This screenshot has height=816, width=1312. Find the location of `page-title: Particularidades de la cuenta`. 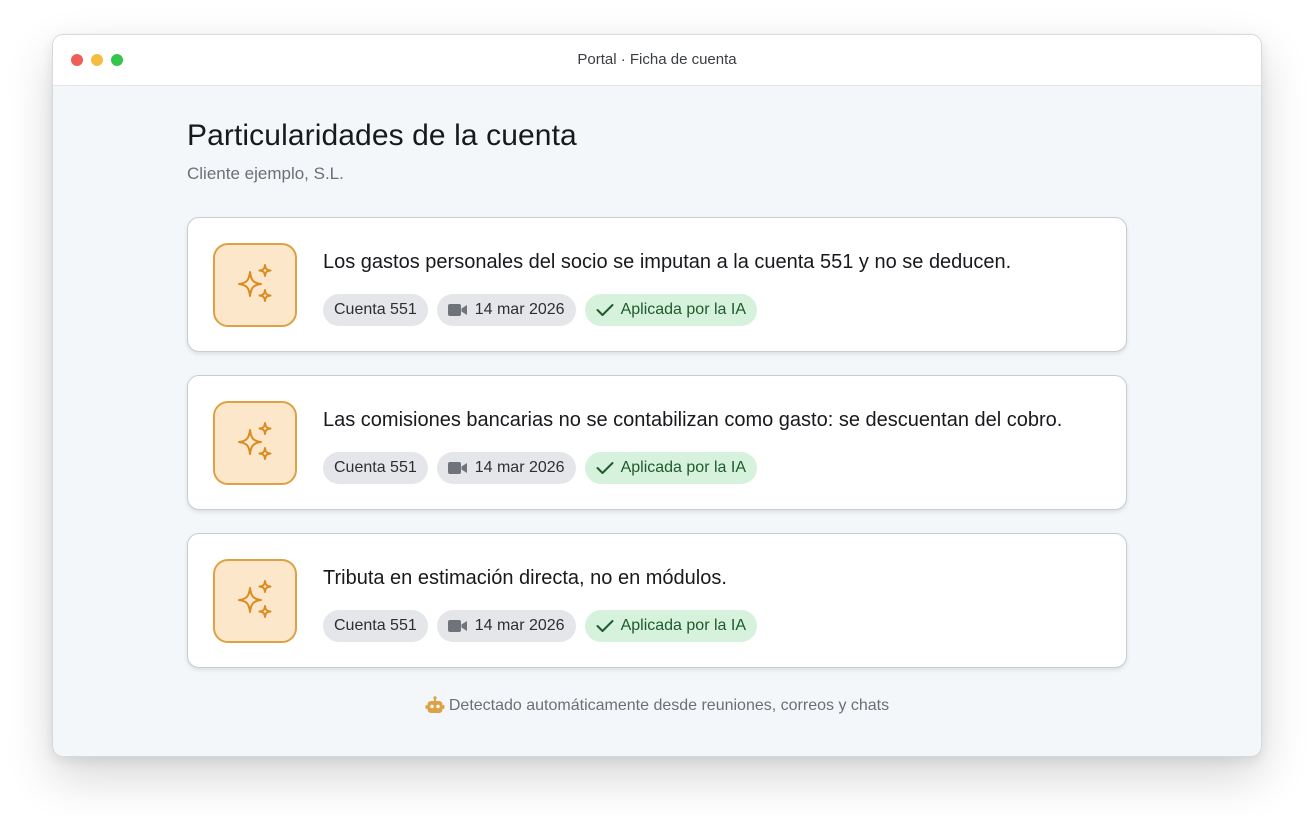

page-title: Particularidades de la cuenta is located at coordinates (382, 135).